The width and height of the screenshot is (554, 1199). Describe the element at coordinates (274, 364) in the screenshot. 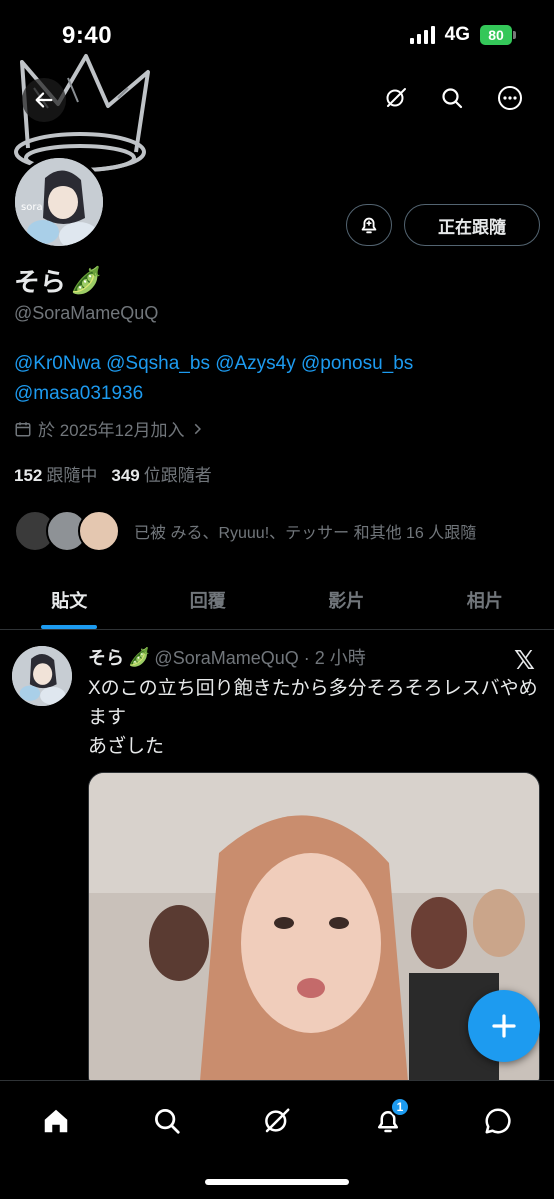

I see `bio-mentions-line1: @Kr0Nwa @Sqsha_bs @Azys4y @ponosu_bs` at that location.